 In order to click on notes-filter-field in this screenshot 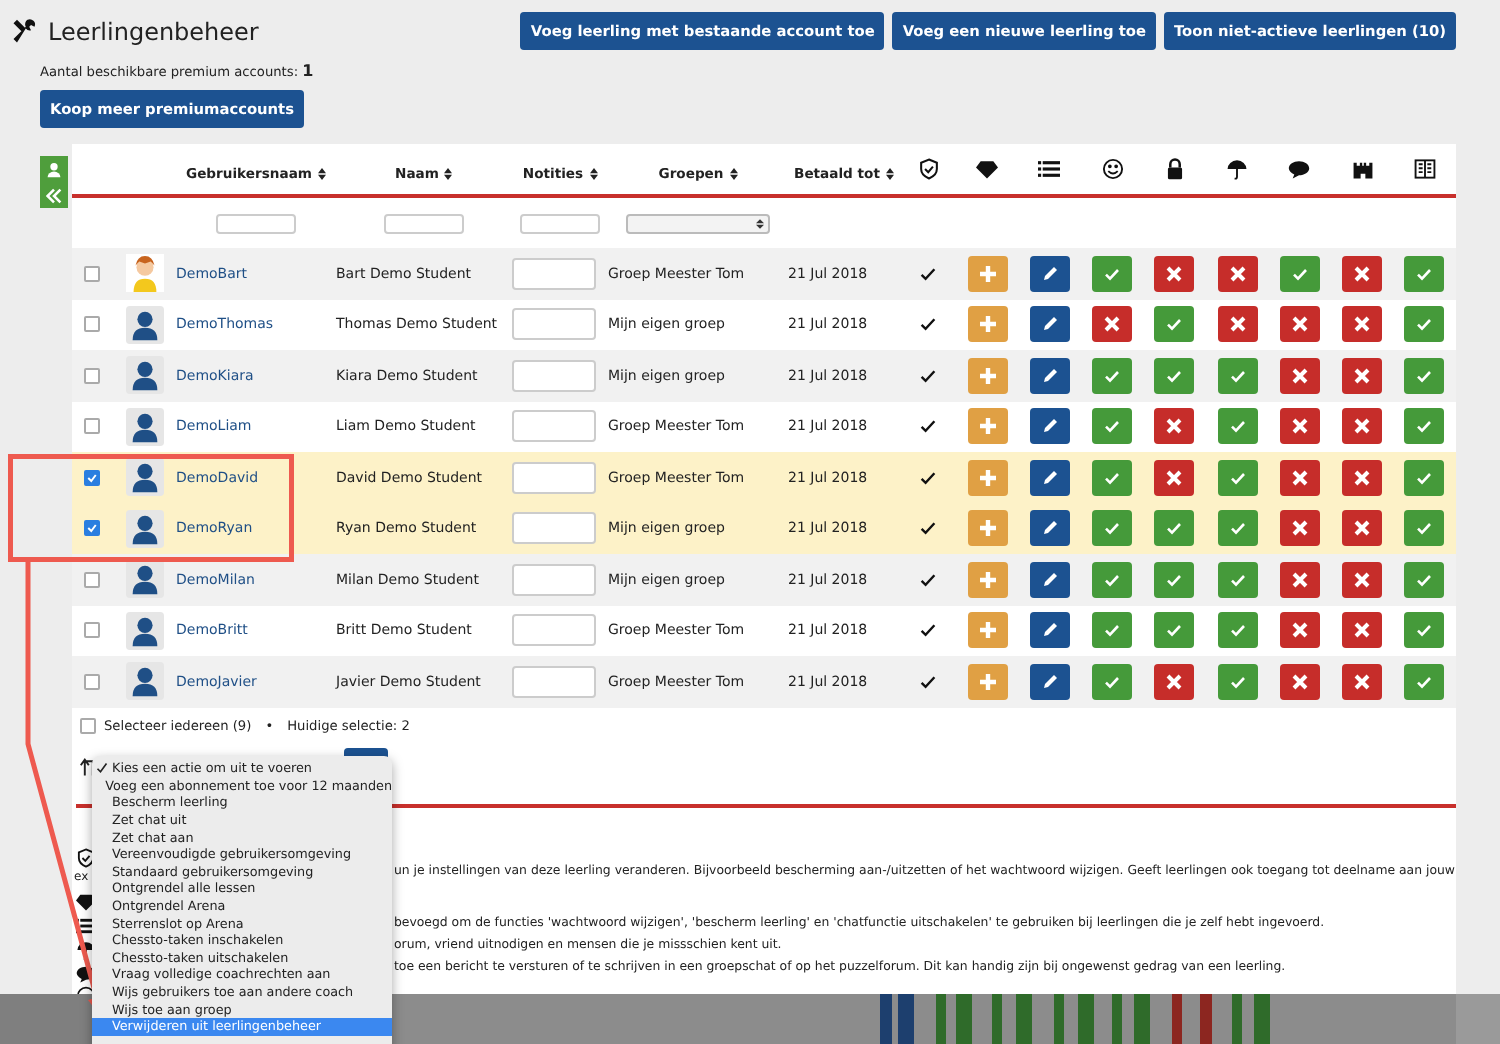, I will do `click(560, 223)`.